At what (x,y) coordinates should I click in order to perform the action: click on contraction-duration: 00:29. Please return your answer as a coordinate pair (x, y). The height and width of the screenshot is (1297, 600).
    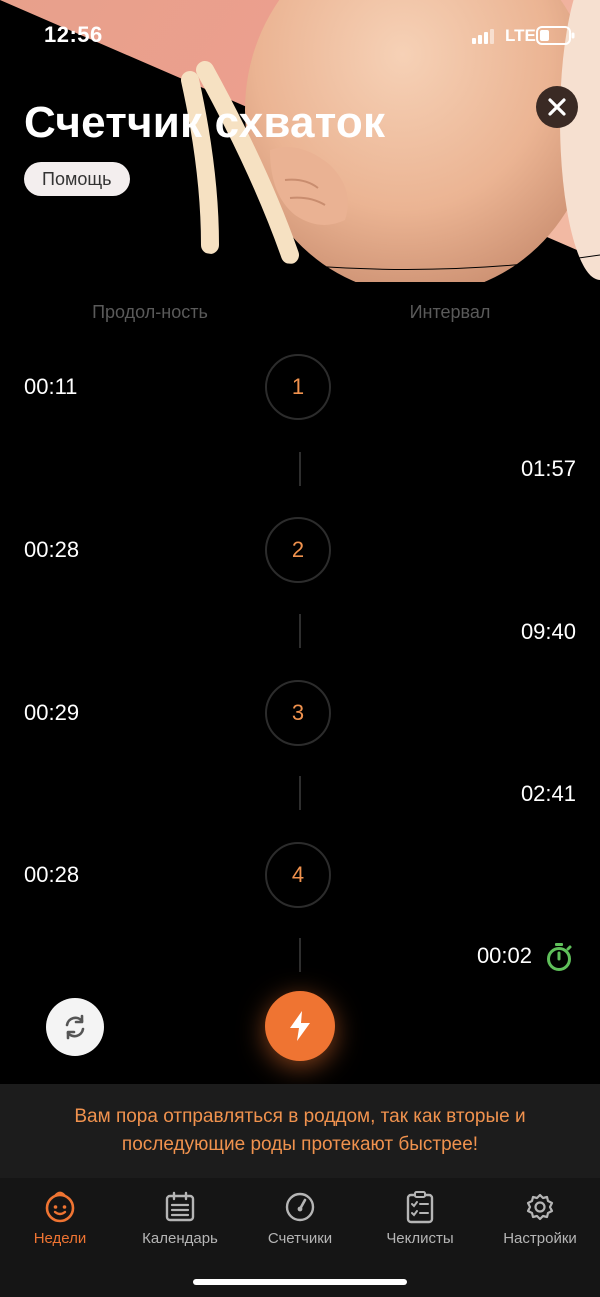
    Looking at the image, I should click on (52, 712).